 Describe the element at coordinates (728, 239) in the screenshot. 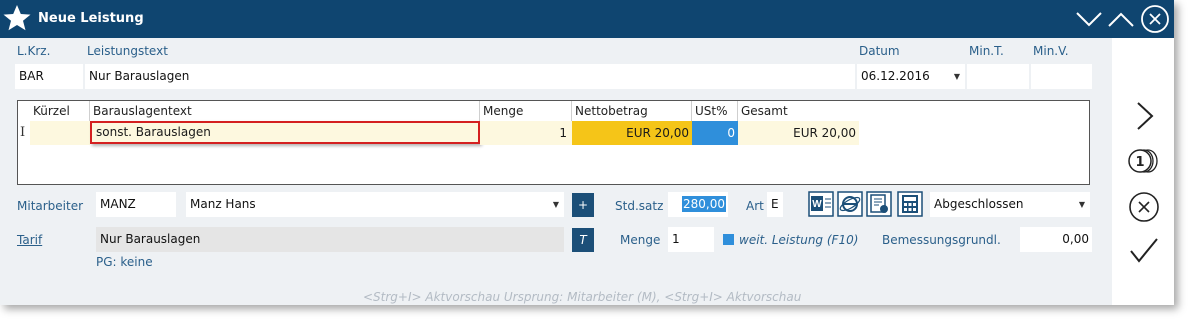

I see `weit-leistung-checkbox` at that location.